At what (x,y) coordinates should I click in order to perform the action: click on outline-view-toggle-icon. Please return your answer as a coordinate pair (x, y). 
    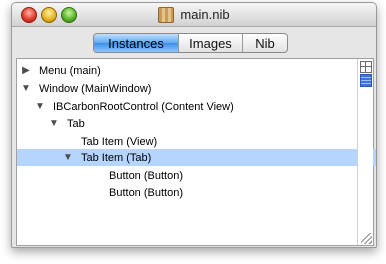
    Looking at the image, I should click on (366, 80).